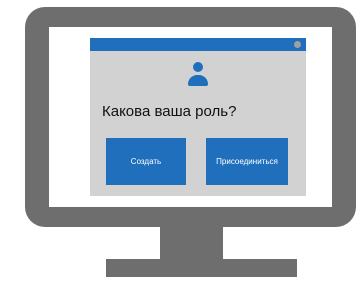  Describe the element at coordinates (169, 111) in the screenshot. I see `role-question: Какова ваша роль?` at that location.